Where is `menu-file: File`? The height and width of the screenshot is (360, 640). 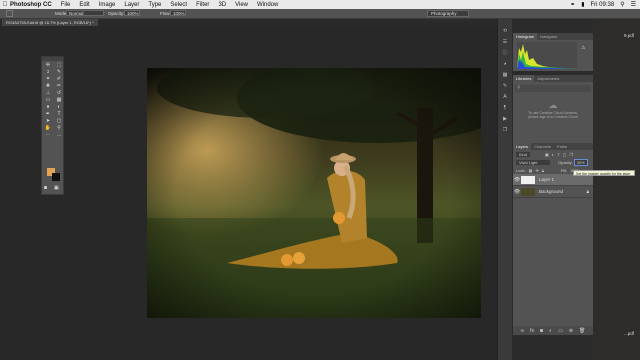 menu-file: File is located at coordinates (66, 5).